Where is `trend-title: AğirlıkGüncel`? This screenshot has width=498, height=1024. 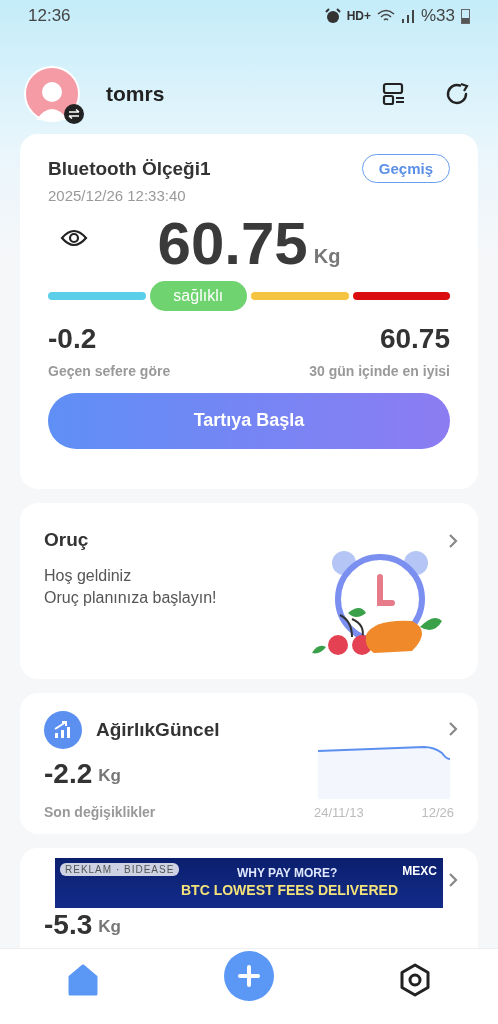 trend-title: AğirlıkGüncel is located at coordinates (158, 729).